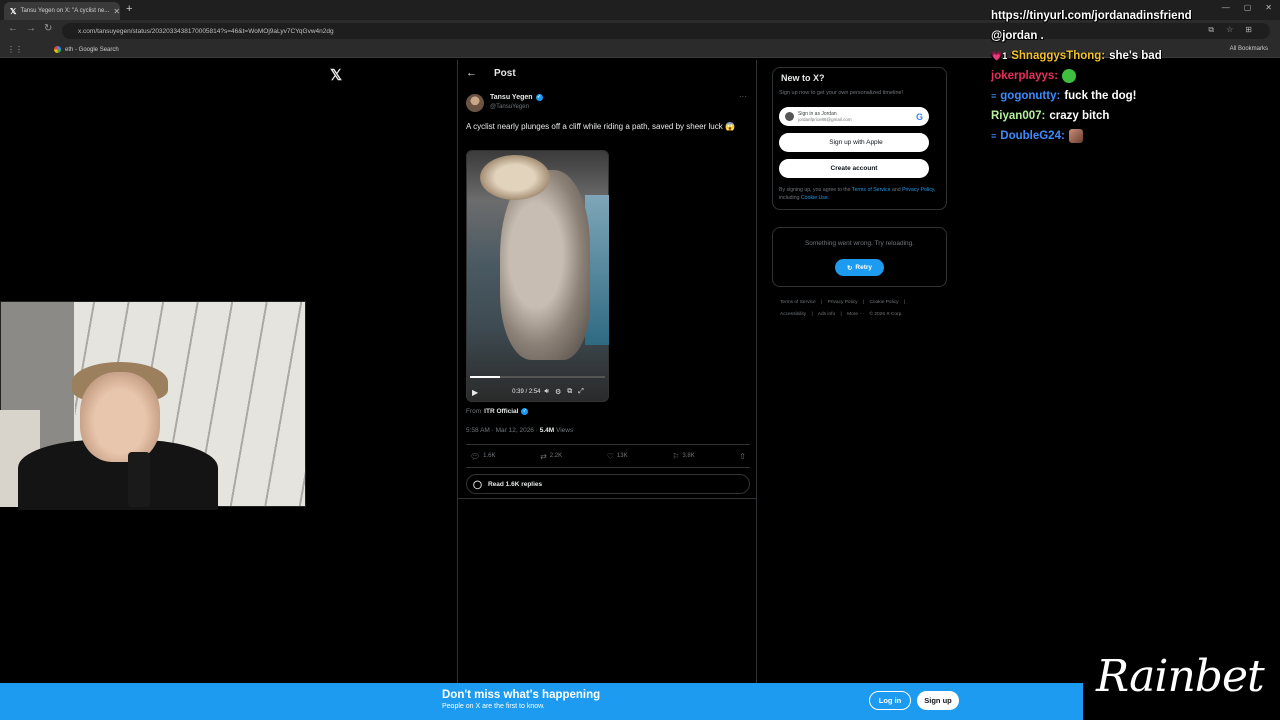 The height and width of the screenshot is (720, 1280). What do you see at coordinates (854, 142) in the screenshot?
I see `apple-signup-button: Sign up with Apple` at bounding box center [854, 142].